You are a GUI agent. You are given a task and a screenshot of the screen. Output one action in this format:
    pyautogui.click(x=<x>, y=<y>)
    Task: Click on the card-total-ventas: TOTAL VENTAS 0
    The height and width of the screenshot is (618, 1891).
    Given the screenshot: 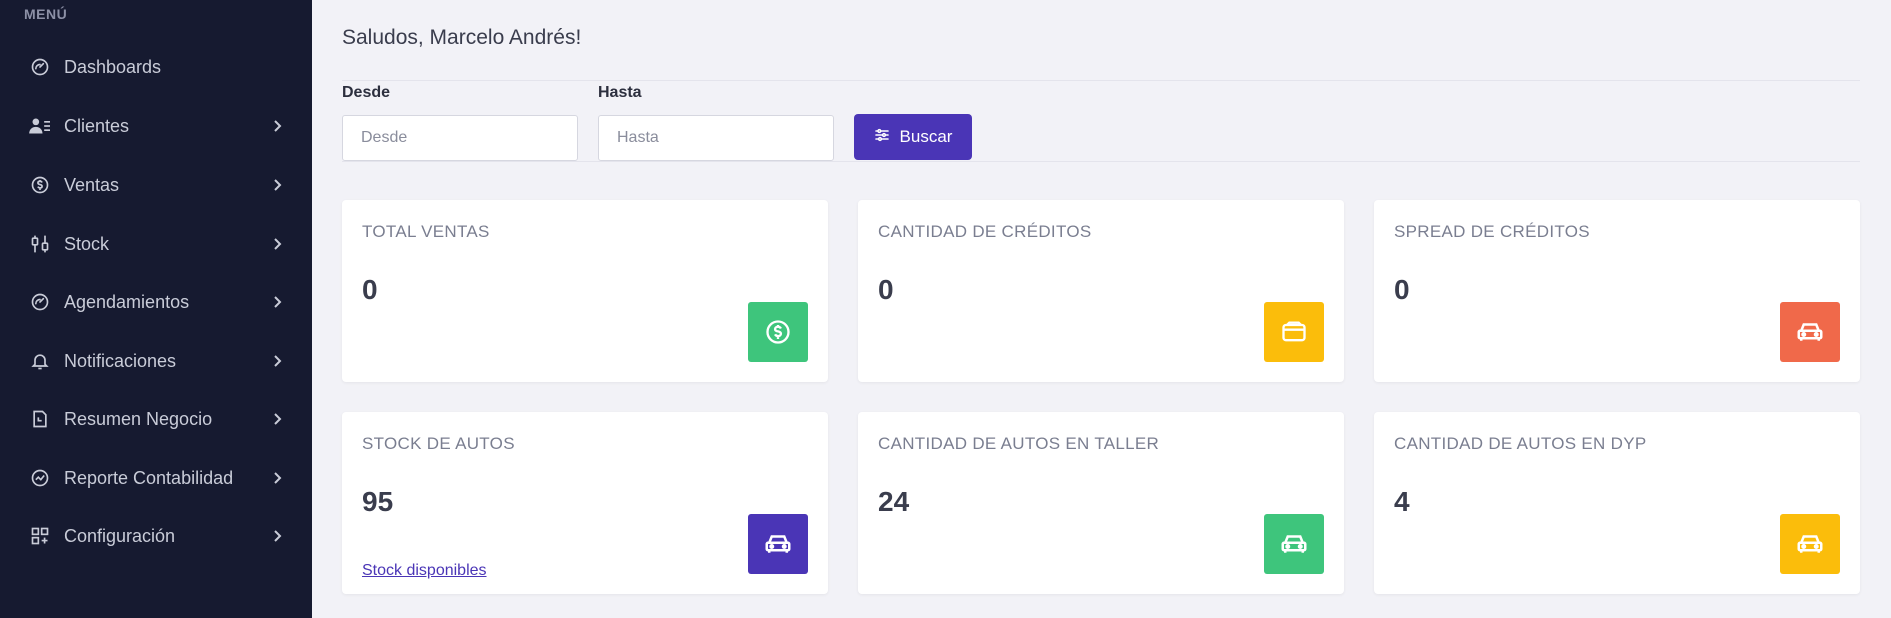 What is the action you would take?
    pyautogui.click(x=585, y=291)
    